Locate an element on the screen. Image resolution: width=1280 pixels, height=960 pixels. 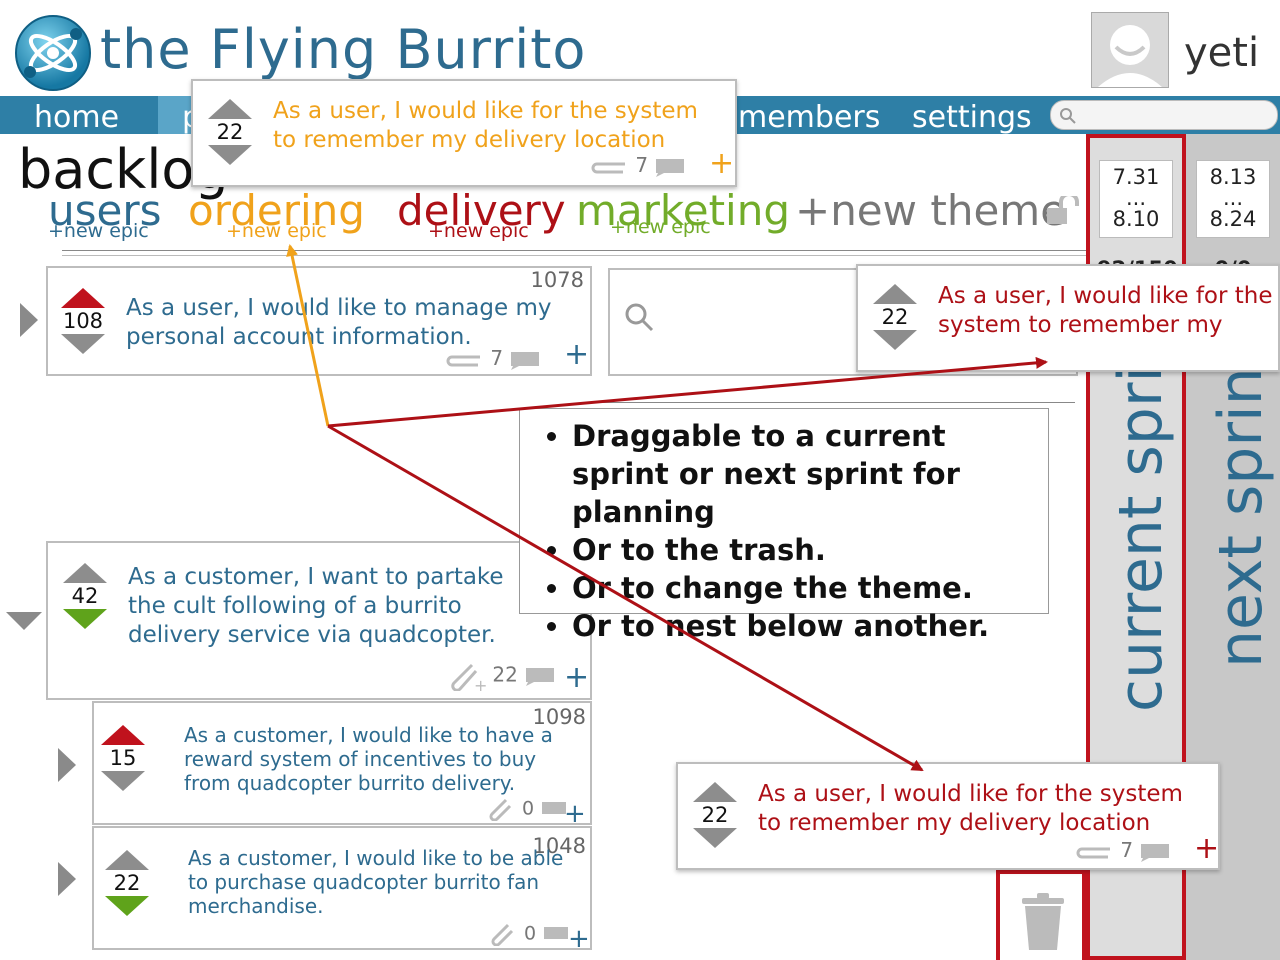
new-epic-users: +new epic is located at coordinates (98, 231).